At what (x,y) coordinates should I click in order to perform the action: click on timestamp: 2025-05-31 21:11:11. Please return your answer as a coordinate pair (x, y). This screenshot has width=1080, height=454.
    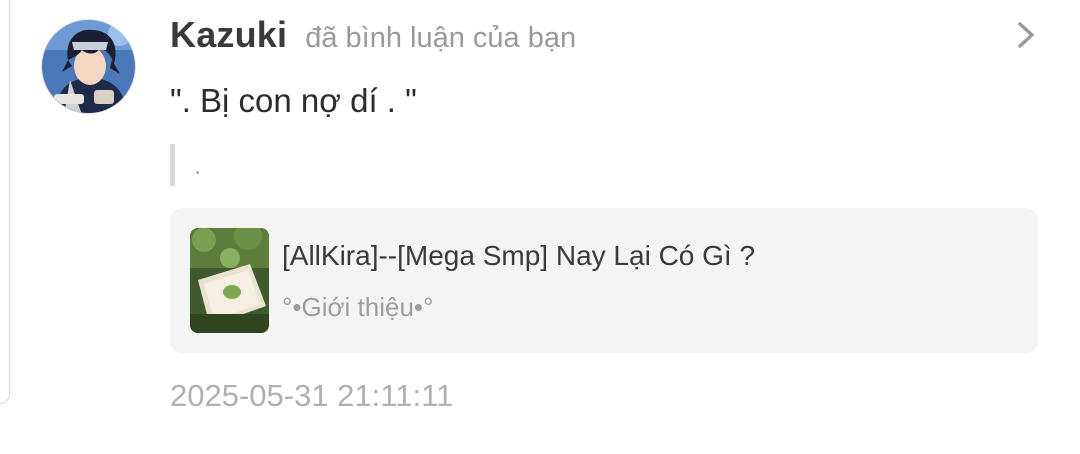
    Looking at the image, I should click on (312, 395).